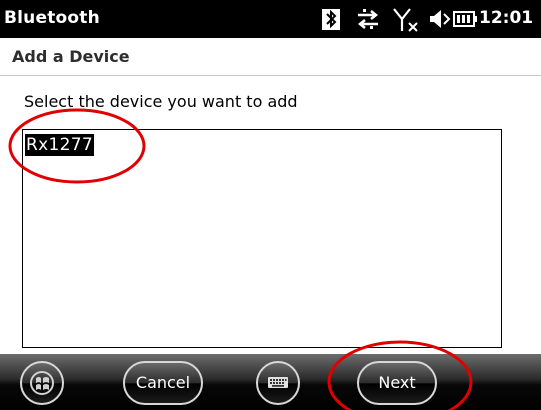 The image size is (541, 410). What do you see at coordinates (506, 18) in the screenshot?
I see `clock: 12:01` at bounding box center [506, 18].